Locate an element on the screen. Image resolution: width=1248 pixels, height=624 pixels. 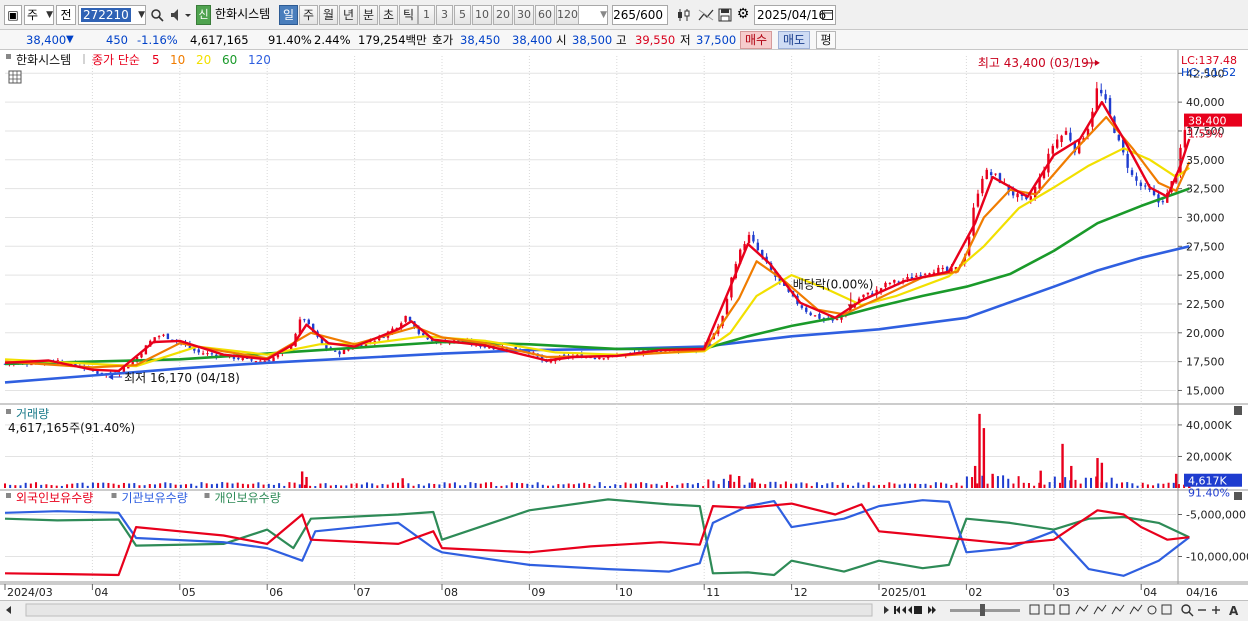
stock-code-value: 272210 is located at coordinates (106, 15).